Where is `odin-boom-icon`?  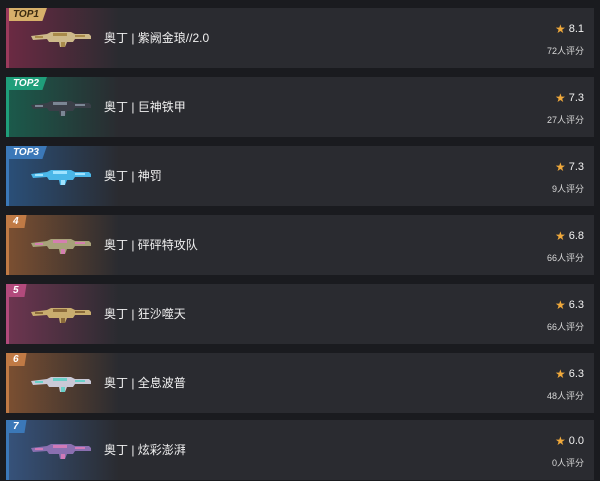
odin-boom-icon is located at coordinates (61, 246).